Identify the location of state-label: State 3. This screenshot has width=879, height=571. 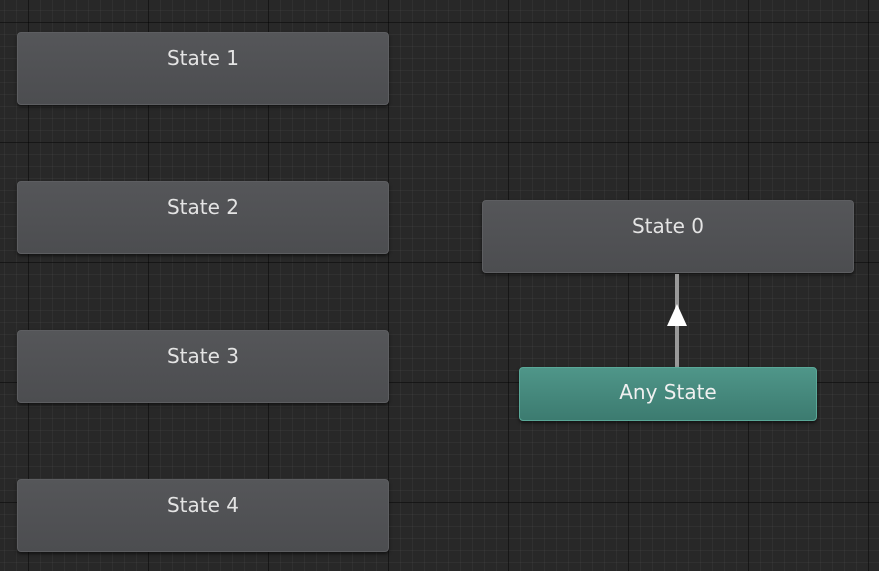
(203, 356).